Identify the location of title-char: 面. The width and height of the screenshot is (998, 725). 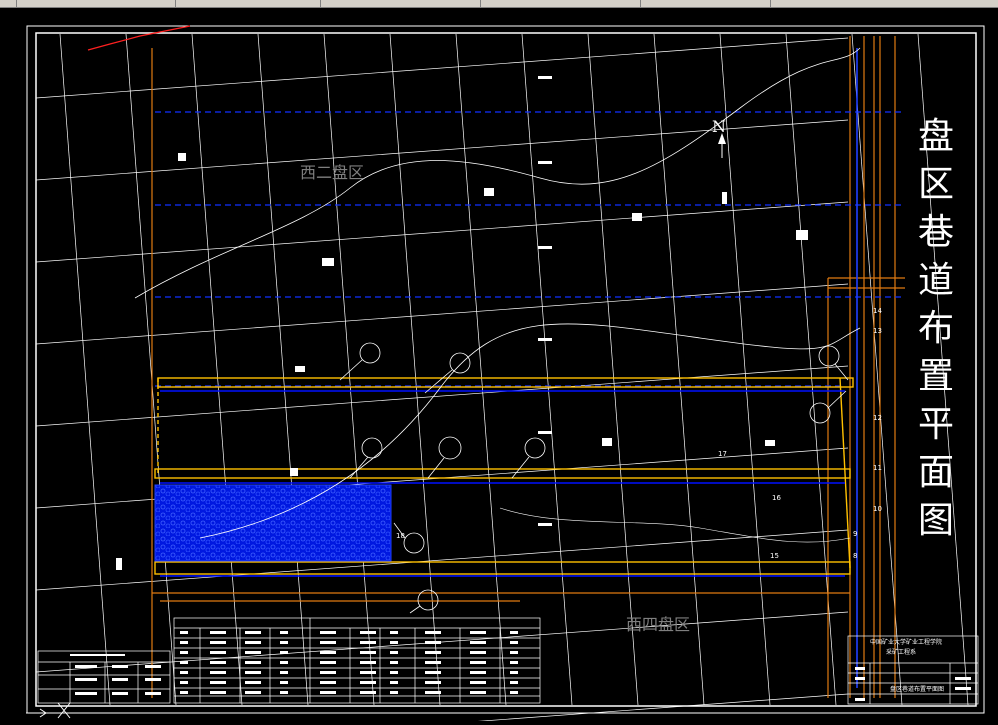
(936, 472).